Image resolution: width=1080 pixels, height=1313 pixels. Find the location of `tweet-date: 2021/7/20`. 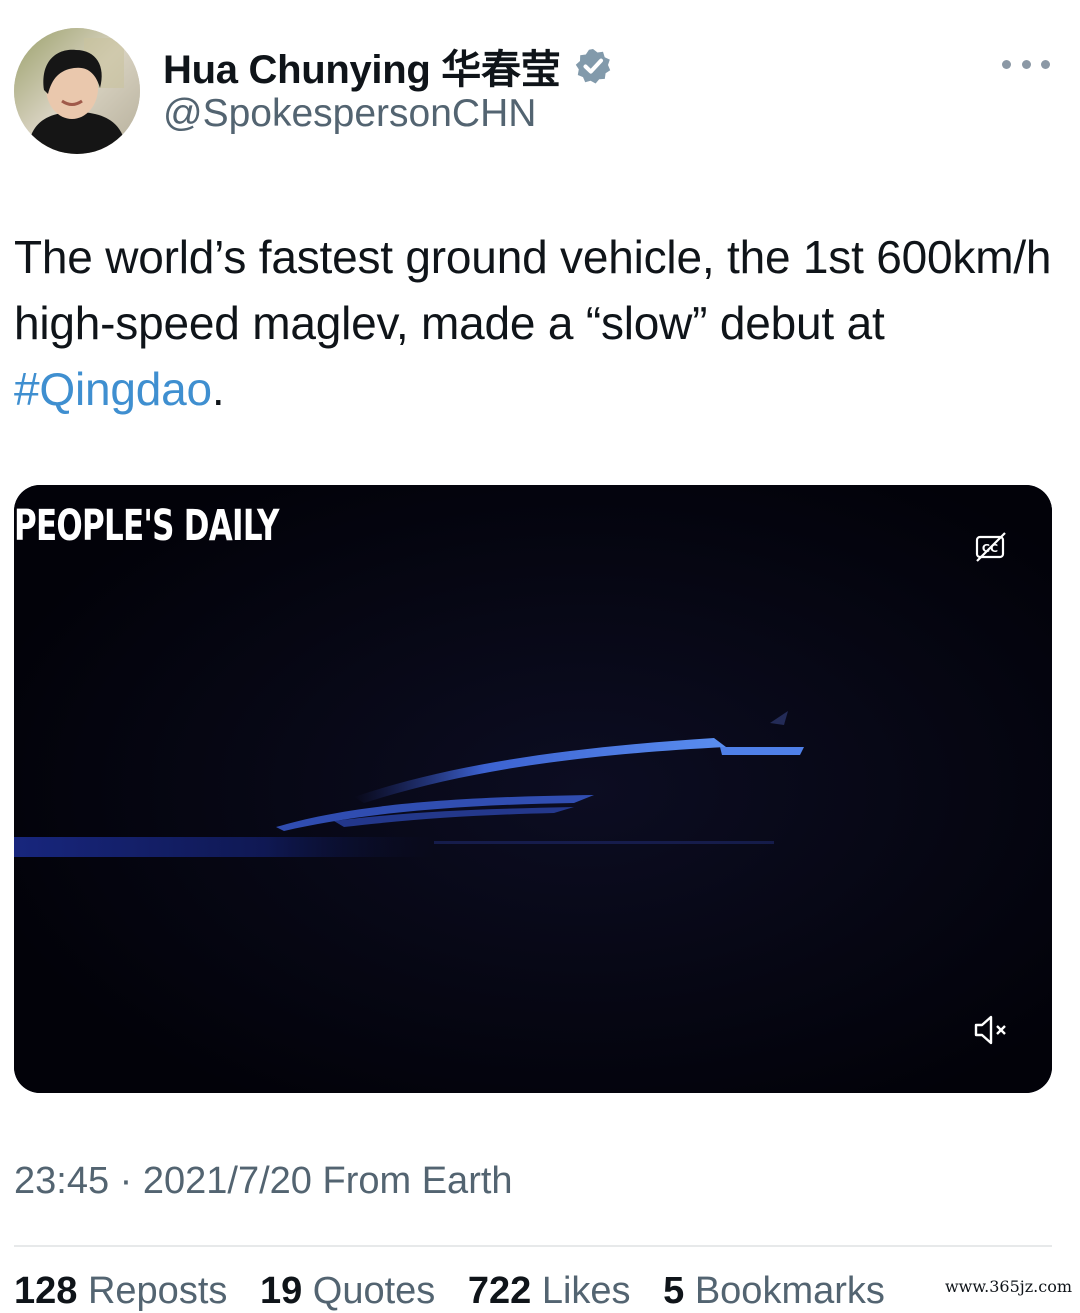

tweet-date: 2021/7/20 is located at coordinates (227, 1181).